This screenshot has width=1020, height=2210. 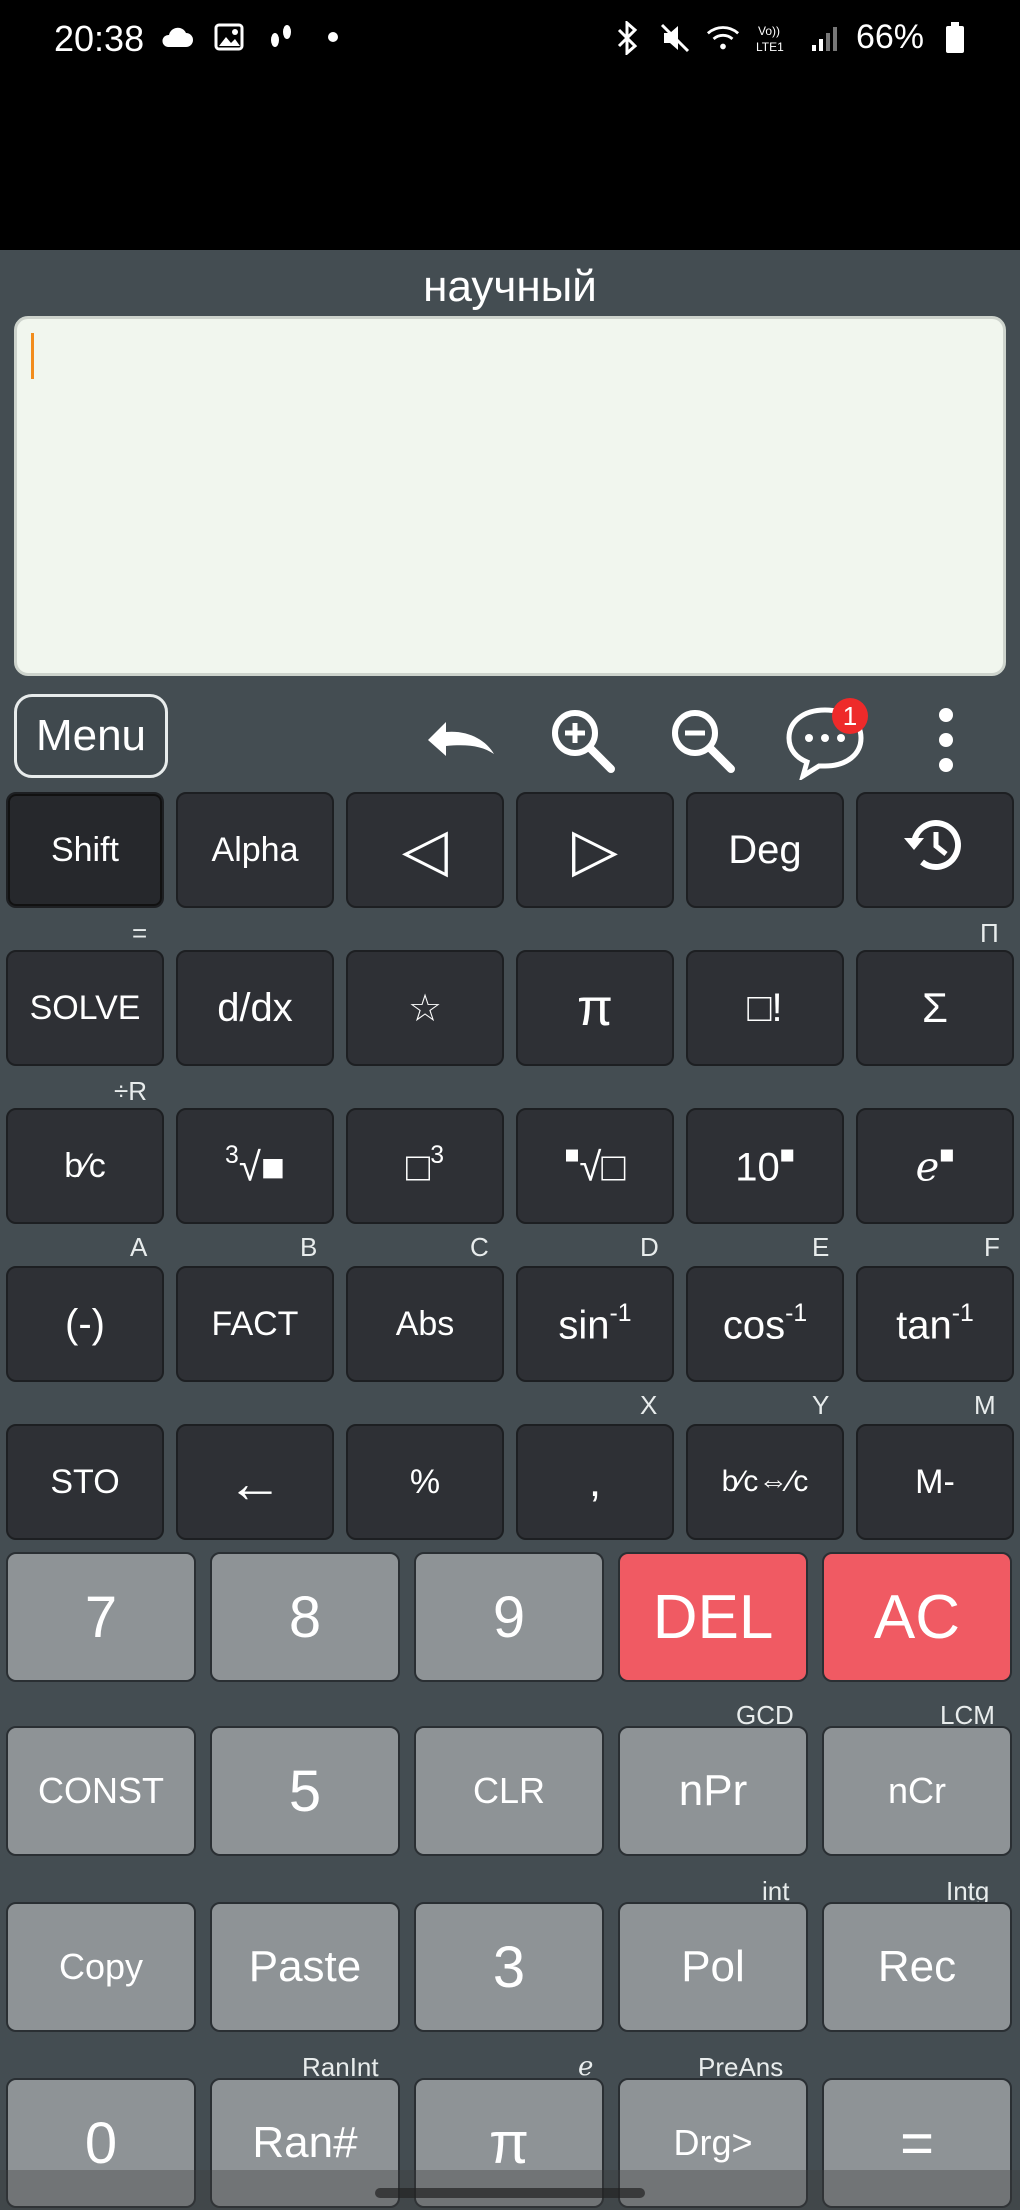 What do you see at coordinates (418, 1167) in the screenshot?
I see `cube-base: □` at bounding box center [418, 1167].